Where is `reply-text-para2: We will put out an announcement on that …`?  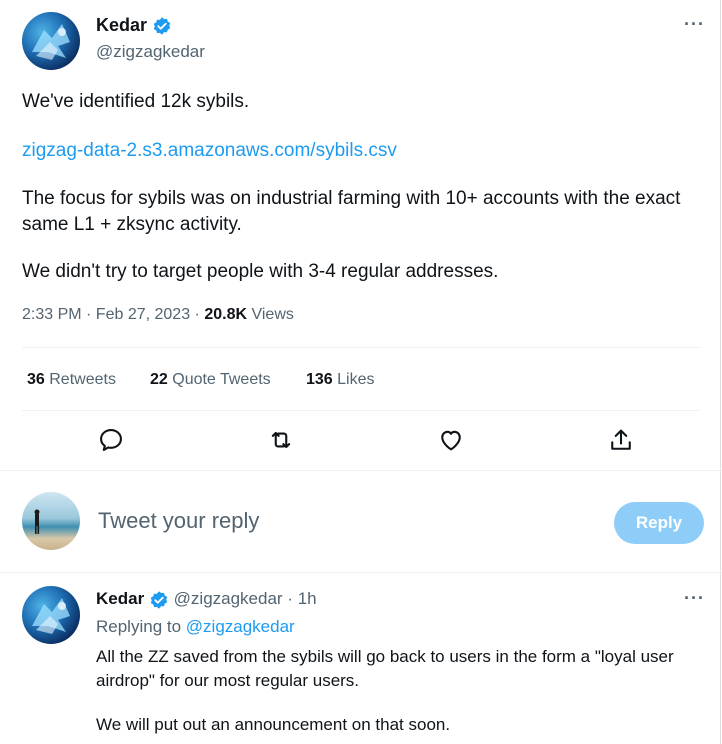 reply-text-para2: We will put out an announcement on that … is located at coordinates (273, 724).